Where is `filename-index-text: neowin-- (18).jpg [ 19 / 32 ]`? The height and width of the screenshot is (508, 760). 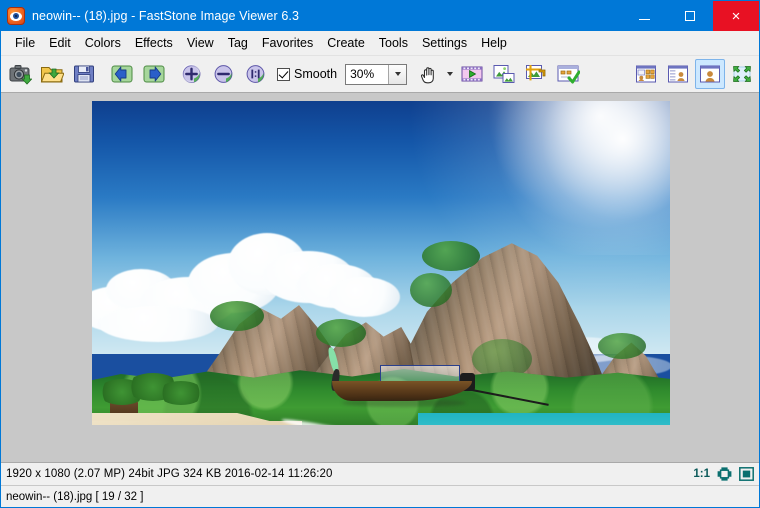 filename-index-text: neowin-- (18).jpg [ 19 / 32 ] is located at coordinates (75, 496).